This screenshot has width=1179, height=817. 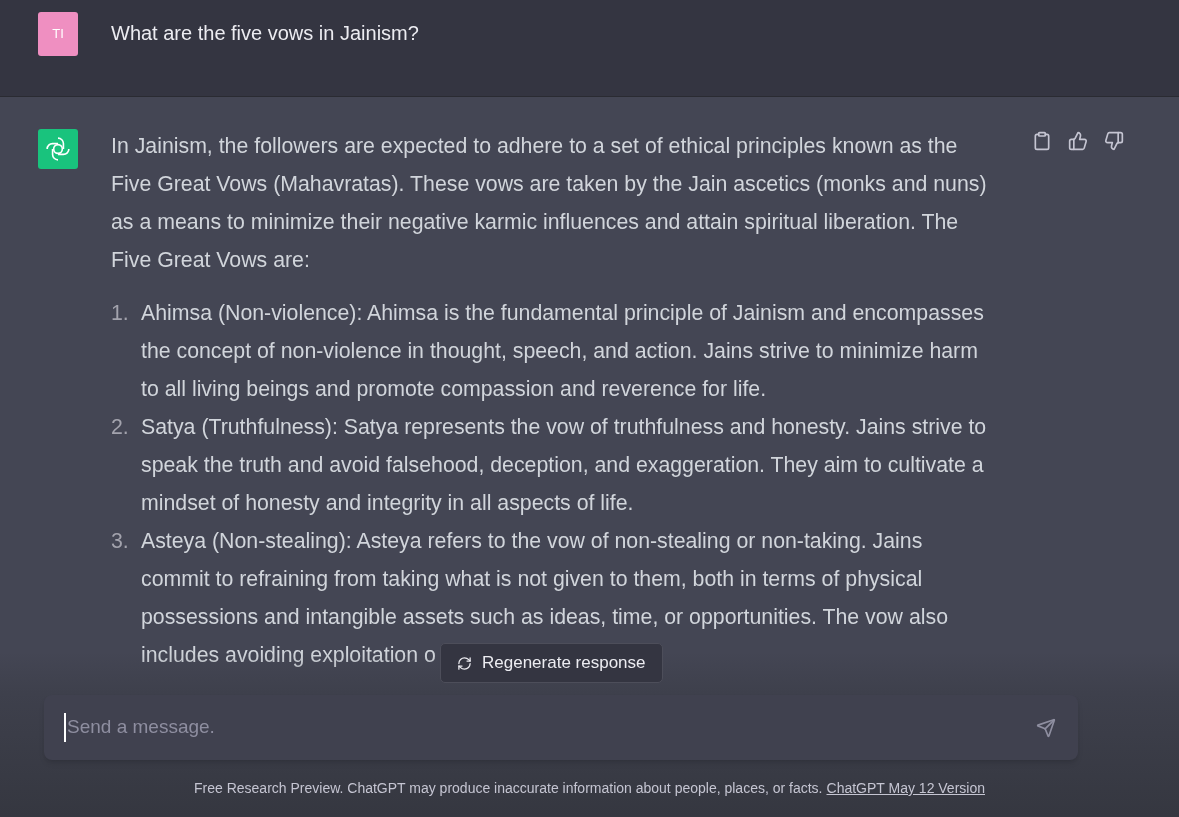 What do you see at coordinates (532, 541) in the screenshot?
I see `text-line: Asteya (Non-stealing): Asteya refers to the vow of non-stealing or non-taking. Jains` at bounding box center [532, 541].